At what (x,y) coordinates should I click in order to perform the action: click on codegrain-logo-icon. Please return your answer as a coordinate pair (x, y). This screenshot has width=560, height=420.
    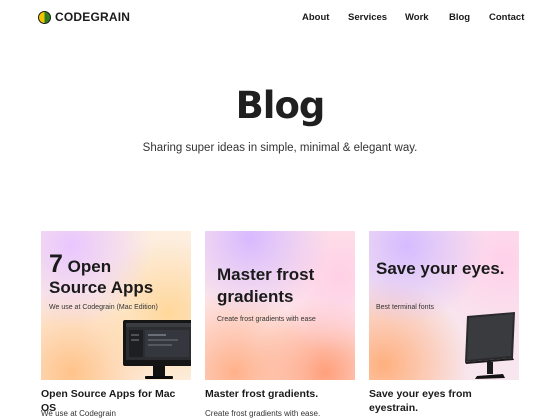
    Looking at the image, I should click on (44, 17).